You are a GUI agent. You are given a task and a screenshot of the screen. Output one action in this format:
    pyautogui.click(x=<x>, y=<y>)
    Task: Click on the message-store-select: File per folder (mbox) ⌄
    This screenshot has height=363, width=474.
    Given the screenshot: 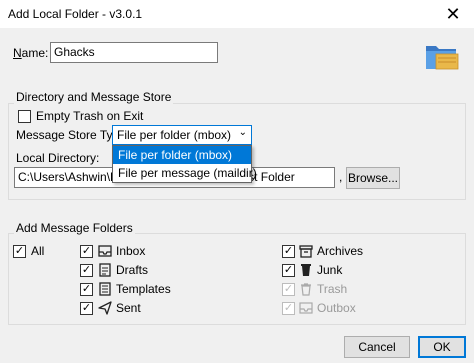 What is the action you would take?
    pyautogui.click(x=182, y=135)
    